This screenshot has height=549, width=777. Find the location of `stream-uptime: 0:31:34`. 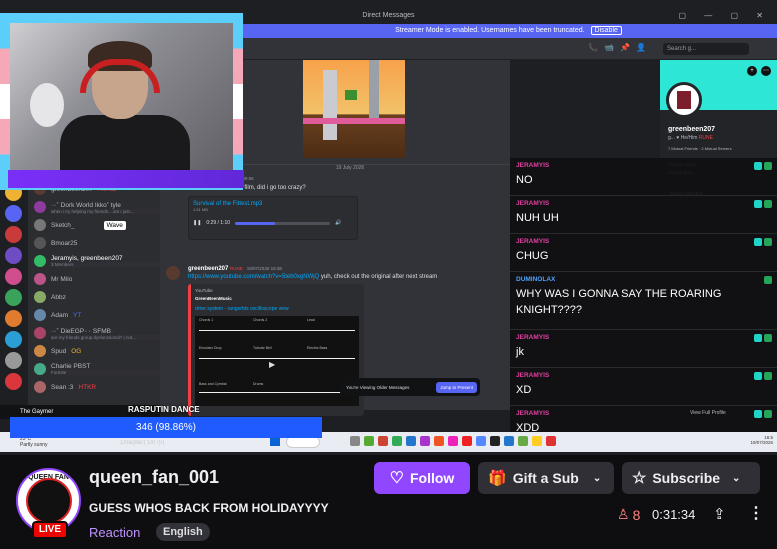

stream-uptime: 0:31:34 is located at coordinates (674, 514).